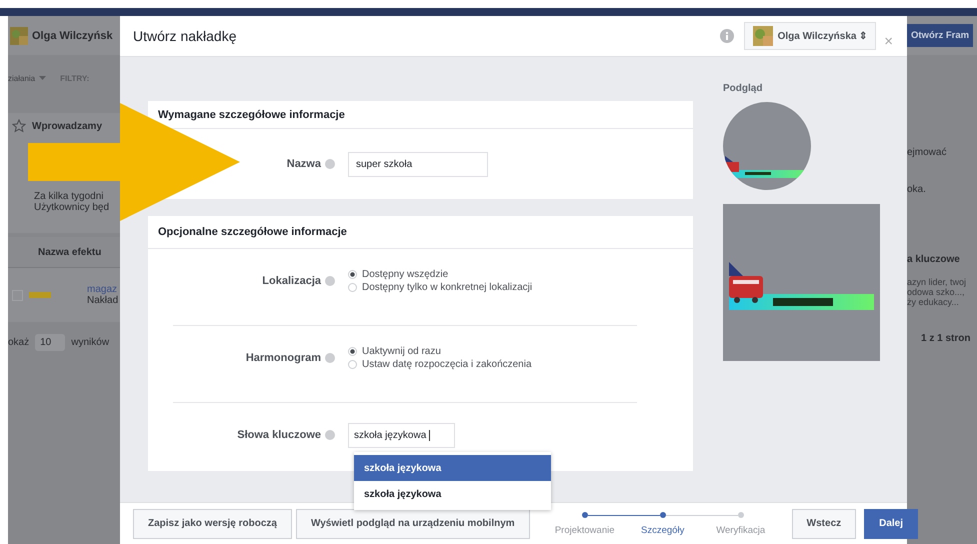 This screenshot has height=544, width=977. What do you see at coordinates (279, 435) in the screenshot?
I see `field-label: Słowa kluczowe` at bounding box center [279, 435].